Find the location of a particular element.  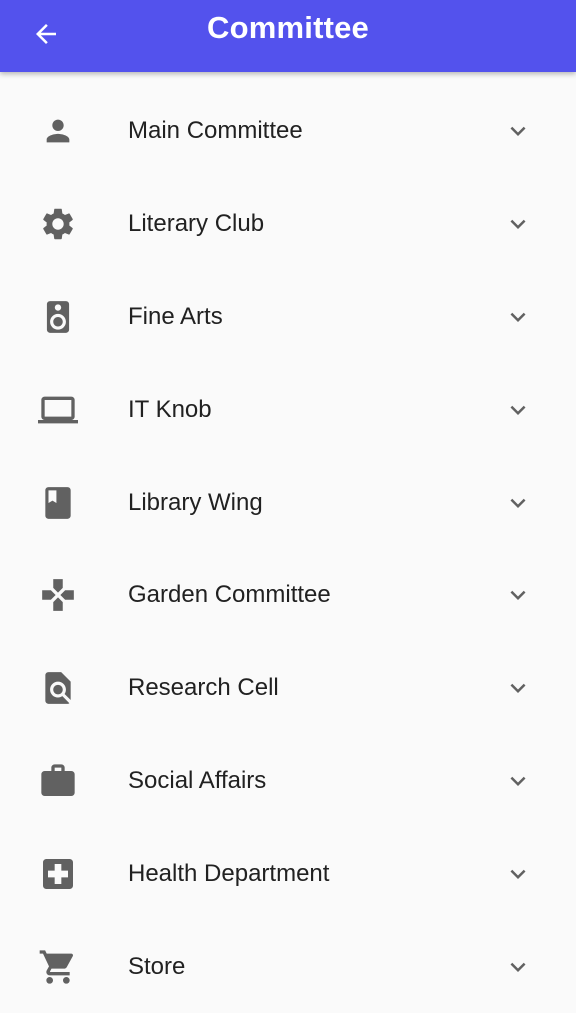

committee-item-label: Store is located at coordinates (157, 966).